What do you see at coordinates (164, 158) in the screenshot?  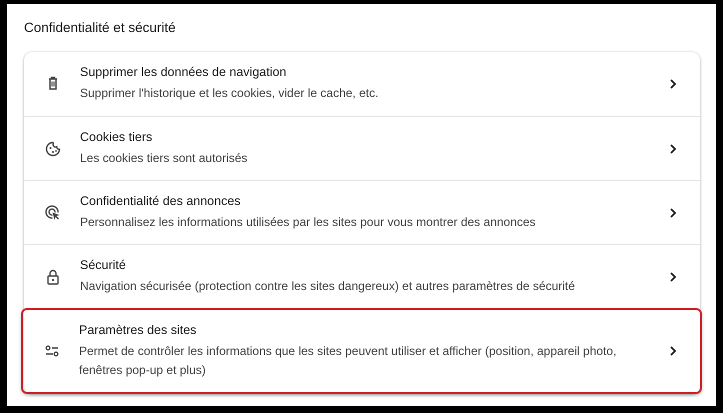 I see `row-description: Les cookies tiers sont autorisés` at bounding box center [164, 158].